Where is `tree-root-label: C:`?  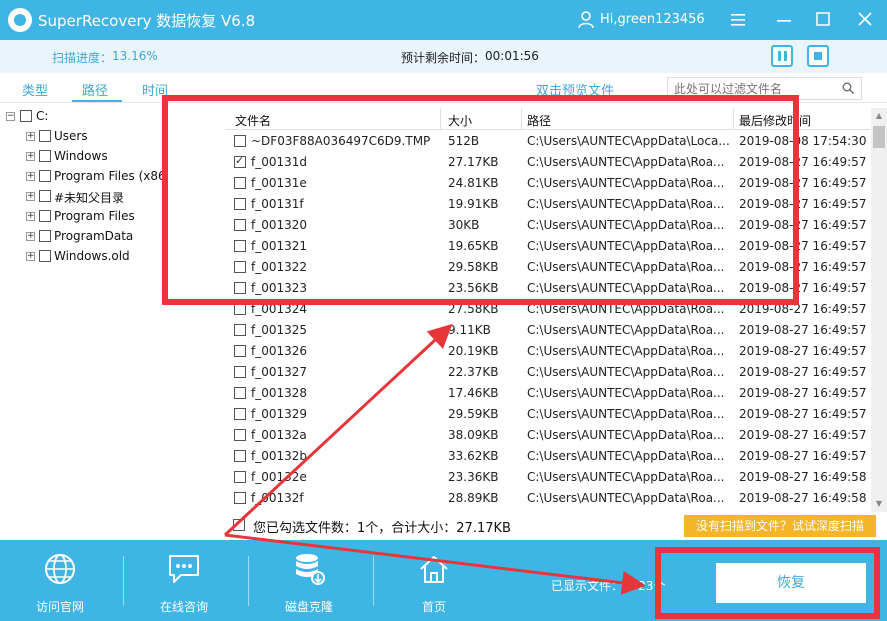 tree-root-label: C: is located at coordinates (42, 116).